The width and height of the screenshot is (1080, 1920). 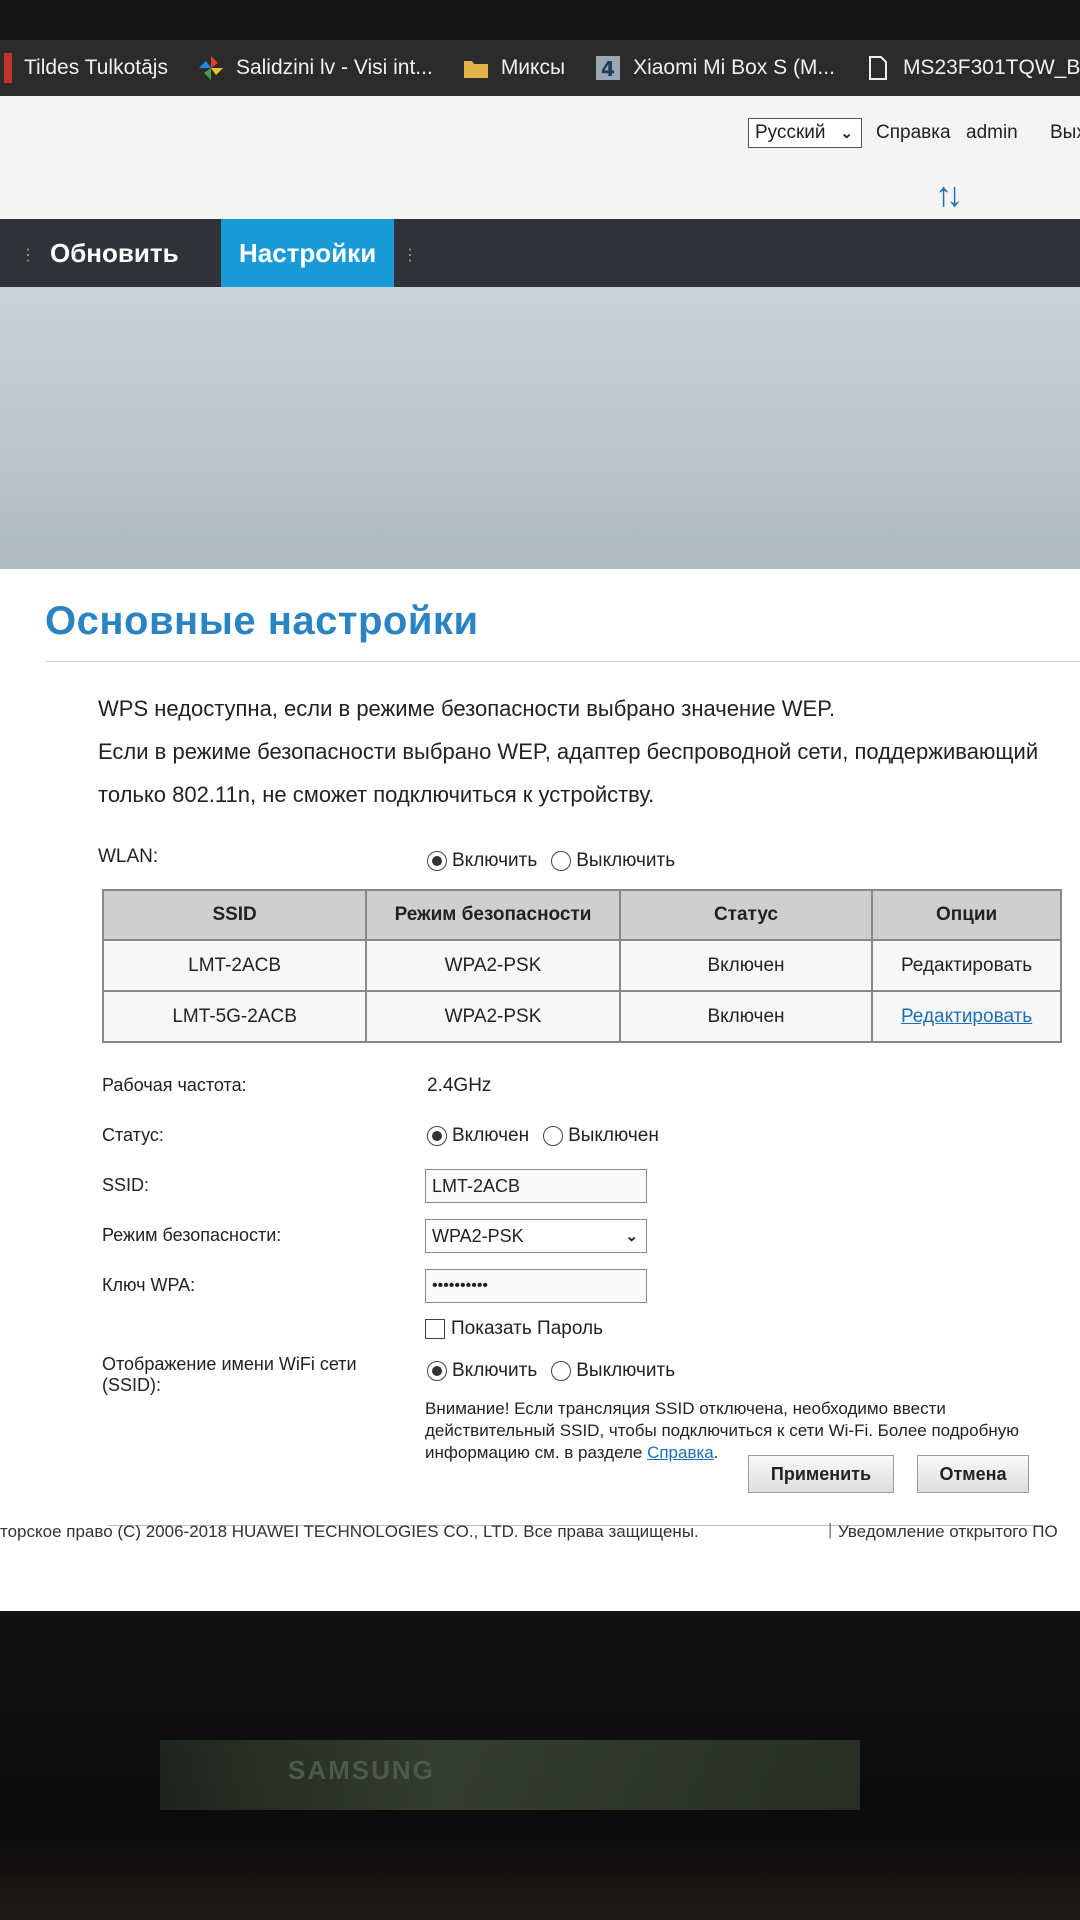 What do you see at coordinates (128, 856) in the screenshot?
I see `wlan-label: WLAN:` at bounding box center [128, 856].